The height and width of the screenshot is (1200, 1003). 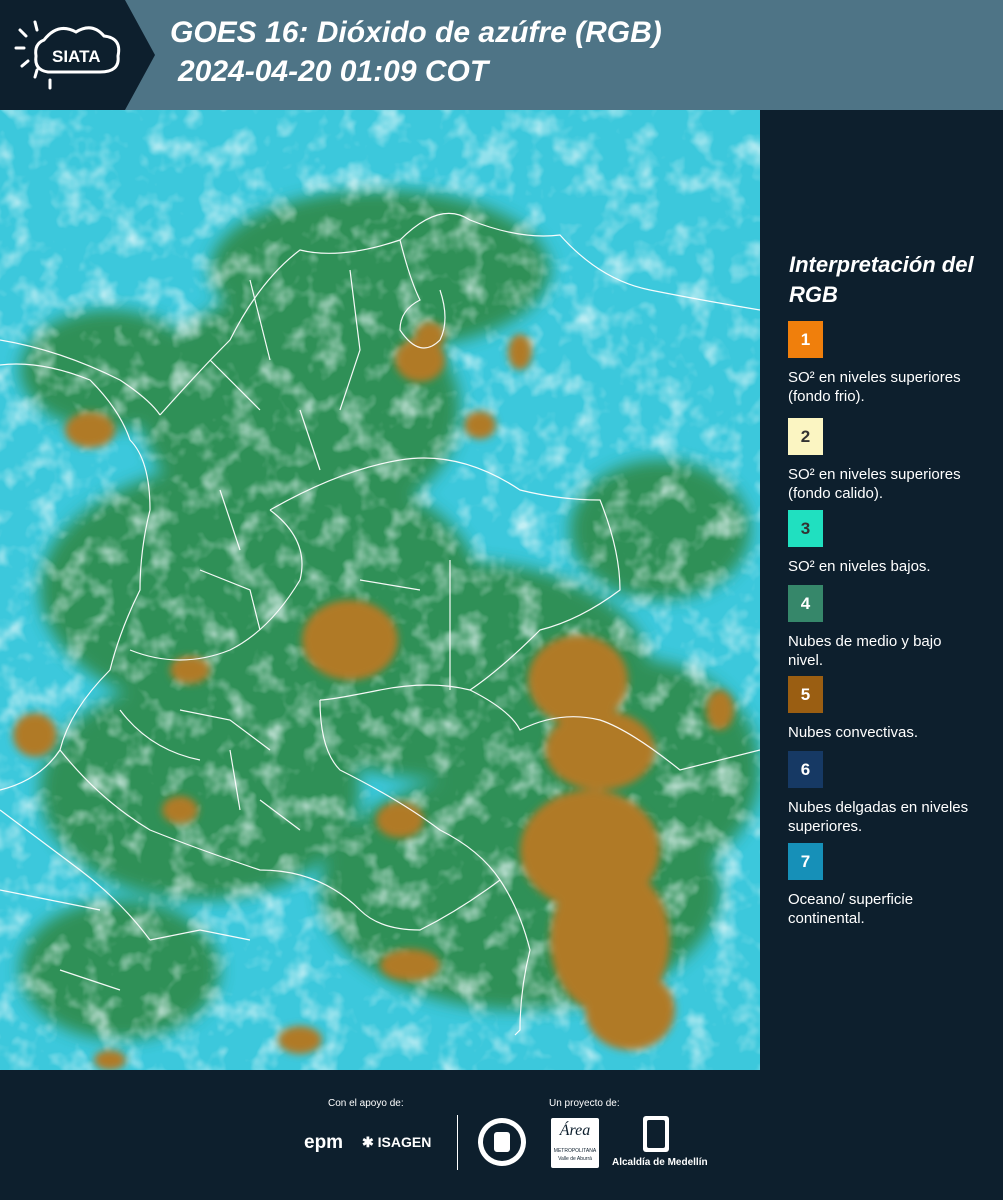 What do you see at coordinates (575, 1151) in the screenshot?
I see `area-logo-subtitle: METROPOLITANA` at bounding box center [575, 1151].